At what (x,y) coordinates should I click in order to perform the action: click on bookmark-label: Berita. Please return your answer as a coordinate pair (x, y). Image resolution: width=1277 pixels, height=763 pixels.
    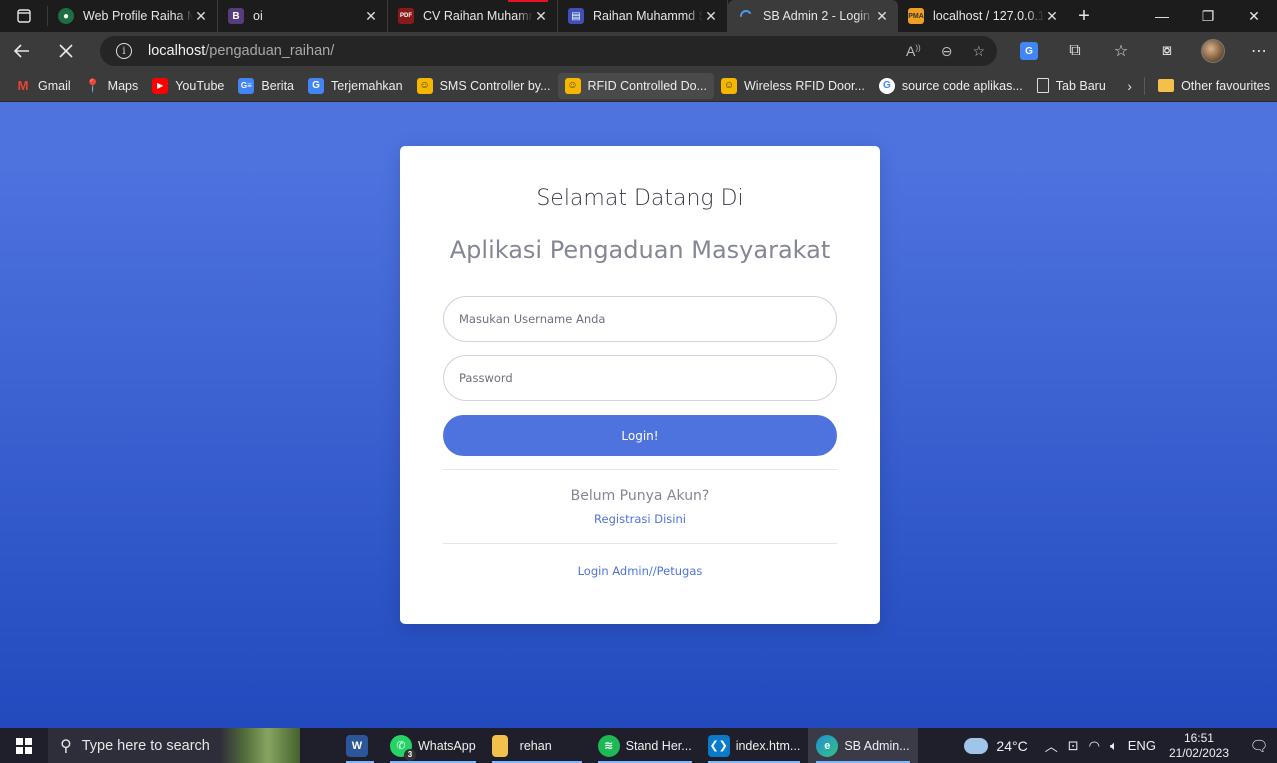
    Looking at the image, I should click on (278, 85).